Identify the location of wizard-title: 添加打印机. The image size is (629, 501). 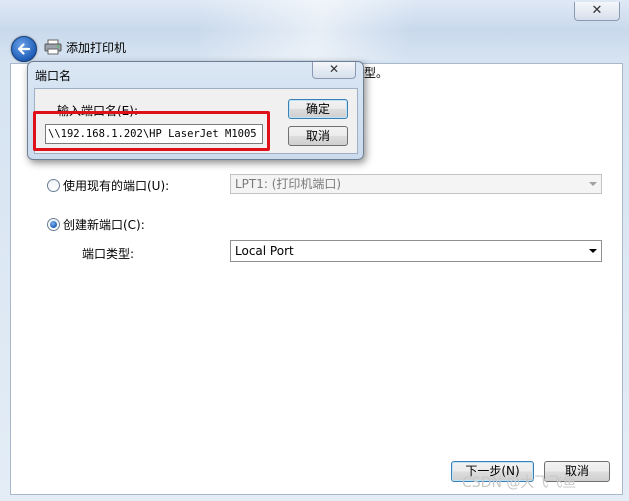
(96, 48).